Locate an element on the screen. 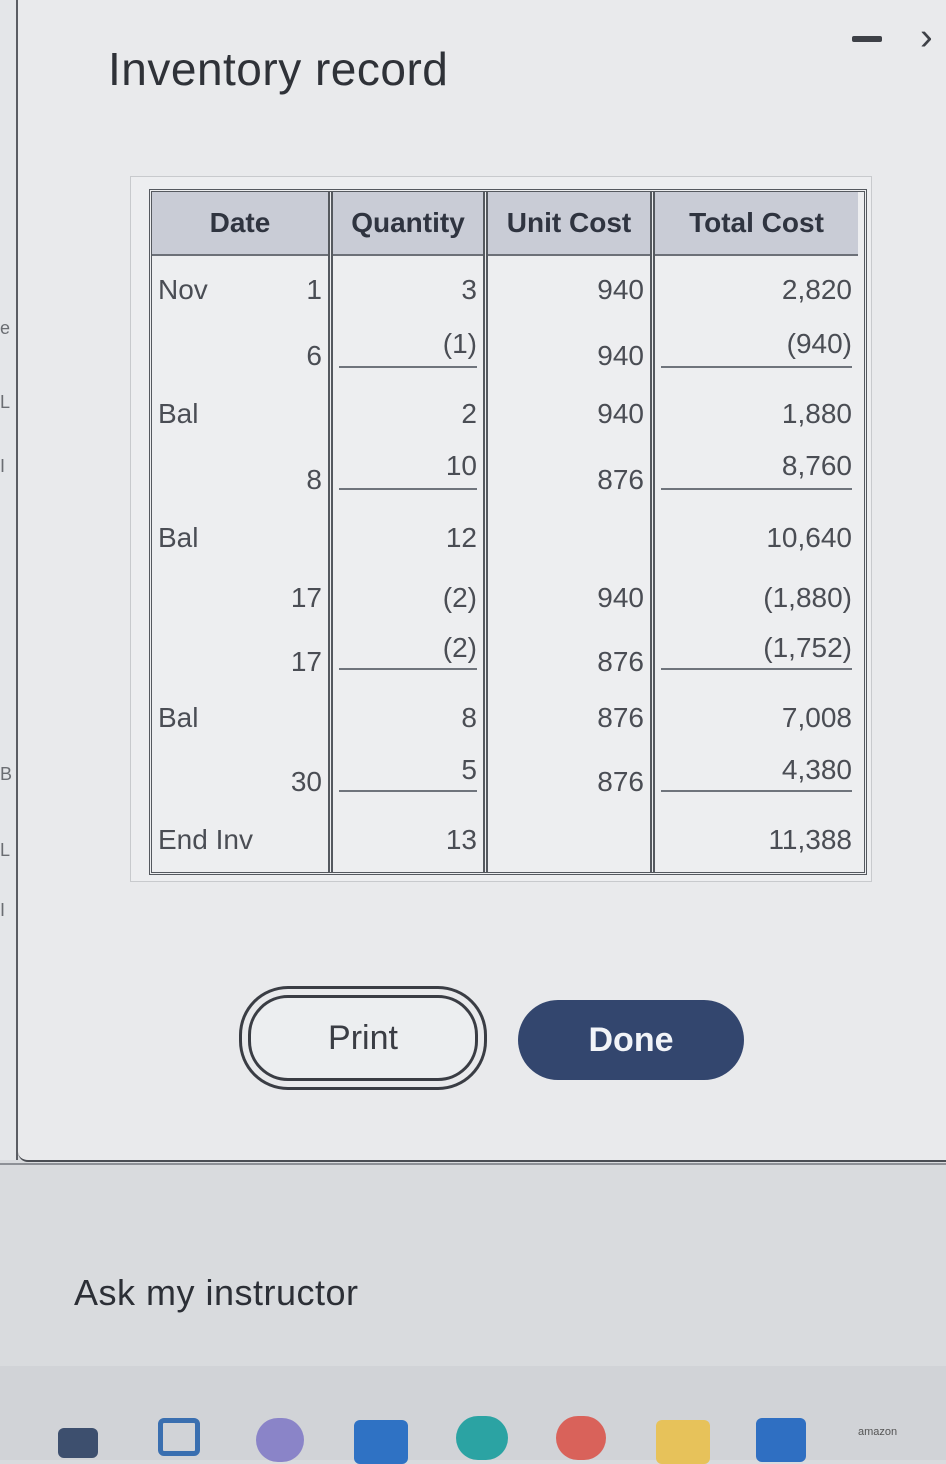 This screenshot has height=1464, width=946. mail-icon is located at coordinates (381, 1442).